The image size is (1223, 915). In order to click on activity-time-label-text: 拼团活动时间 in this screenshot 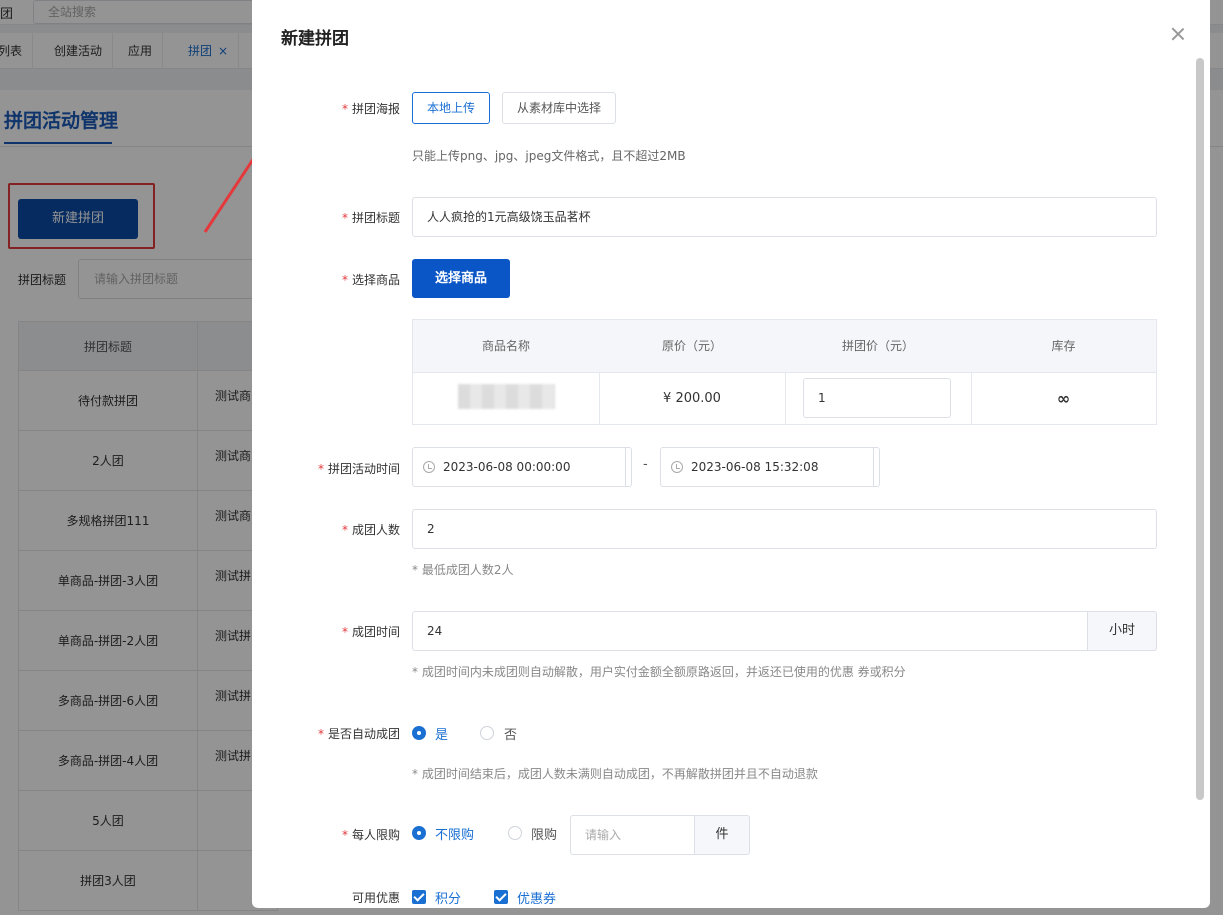, I will do `click(363, 469)`.